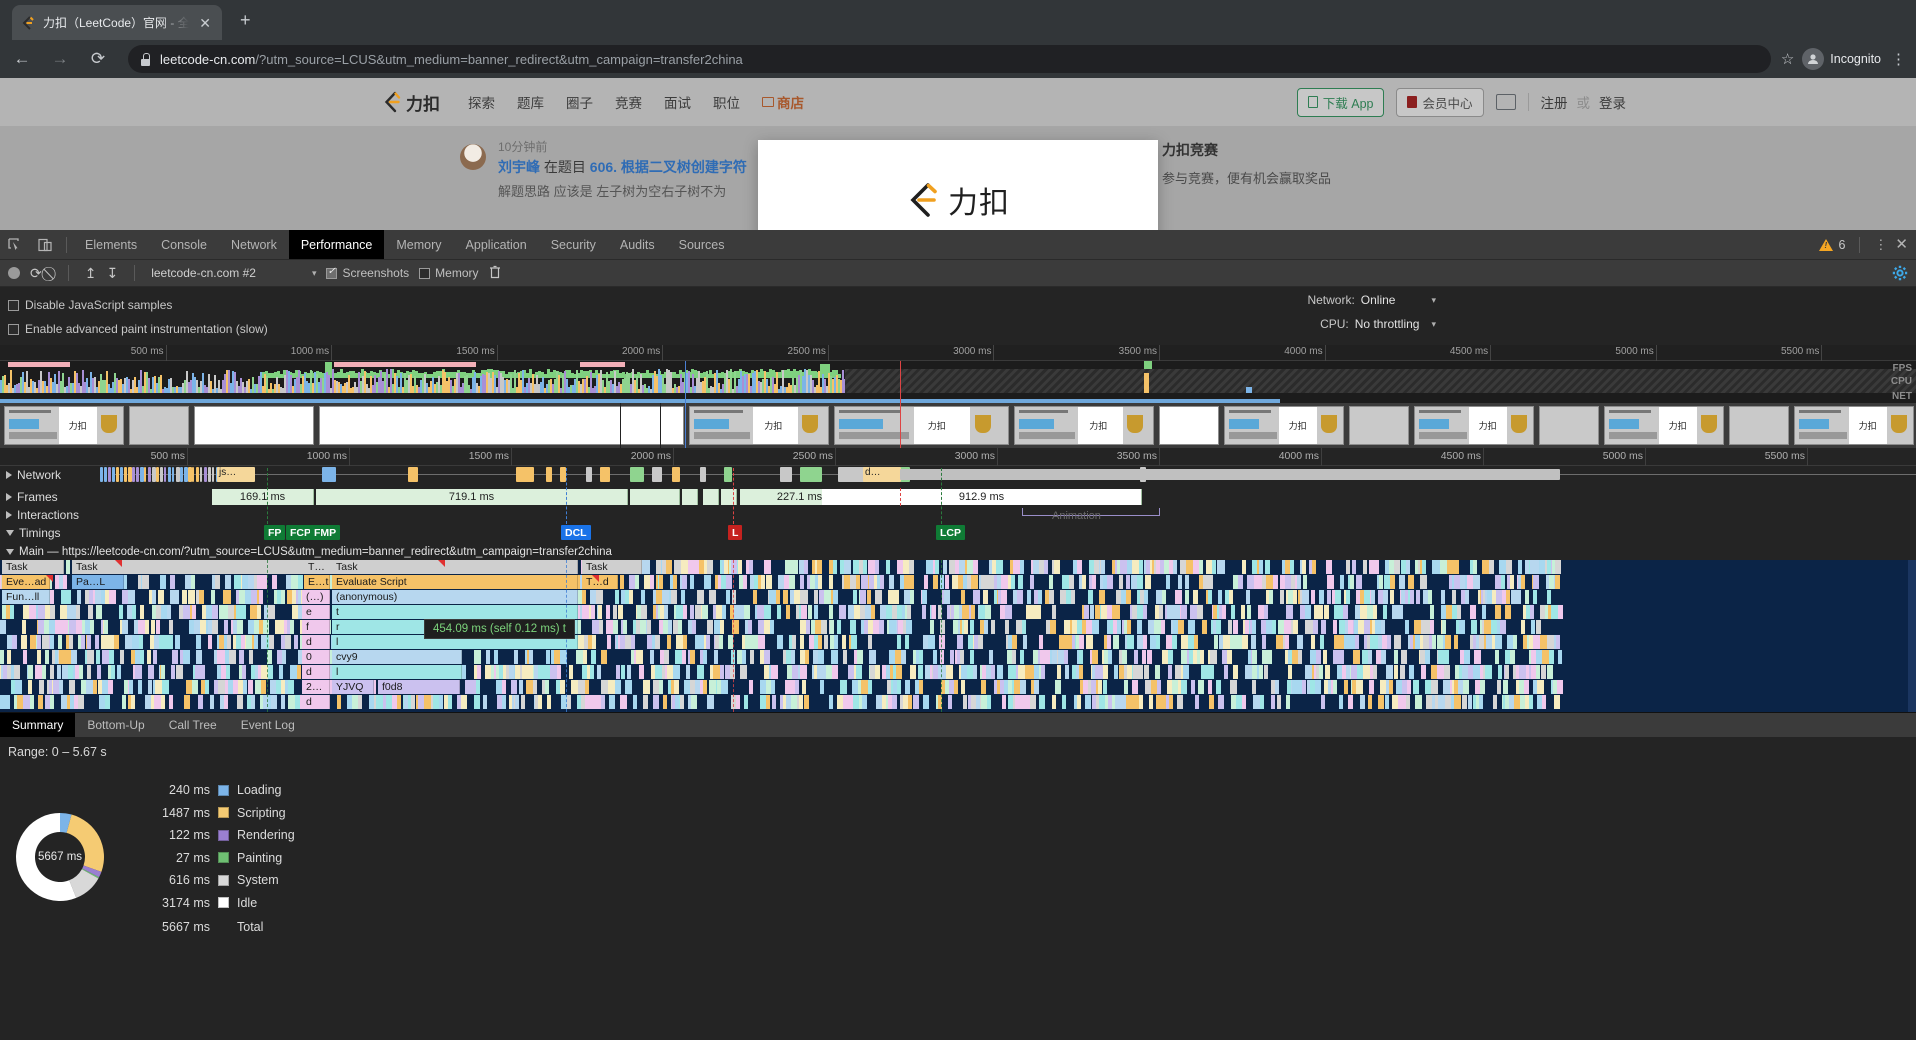 This screenshot has height=1040, width=1916. I want to click on flame-bar-labeled: l, so click(397, 672).